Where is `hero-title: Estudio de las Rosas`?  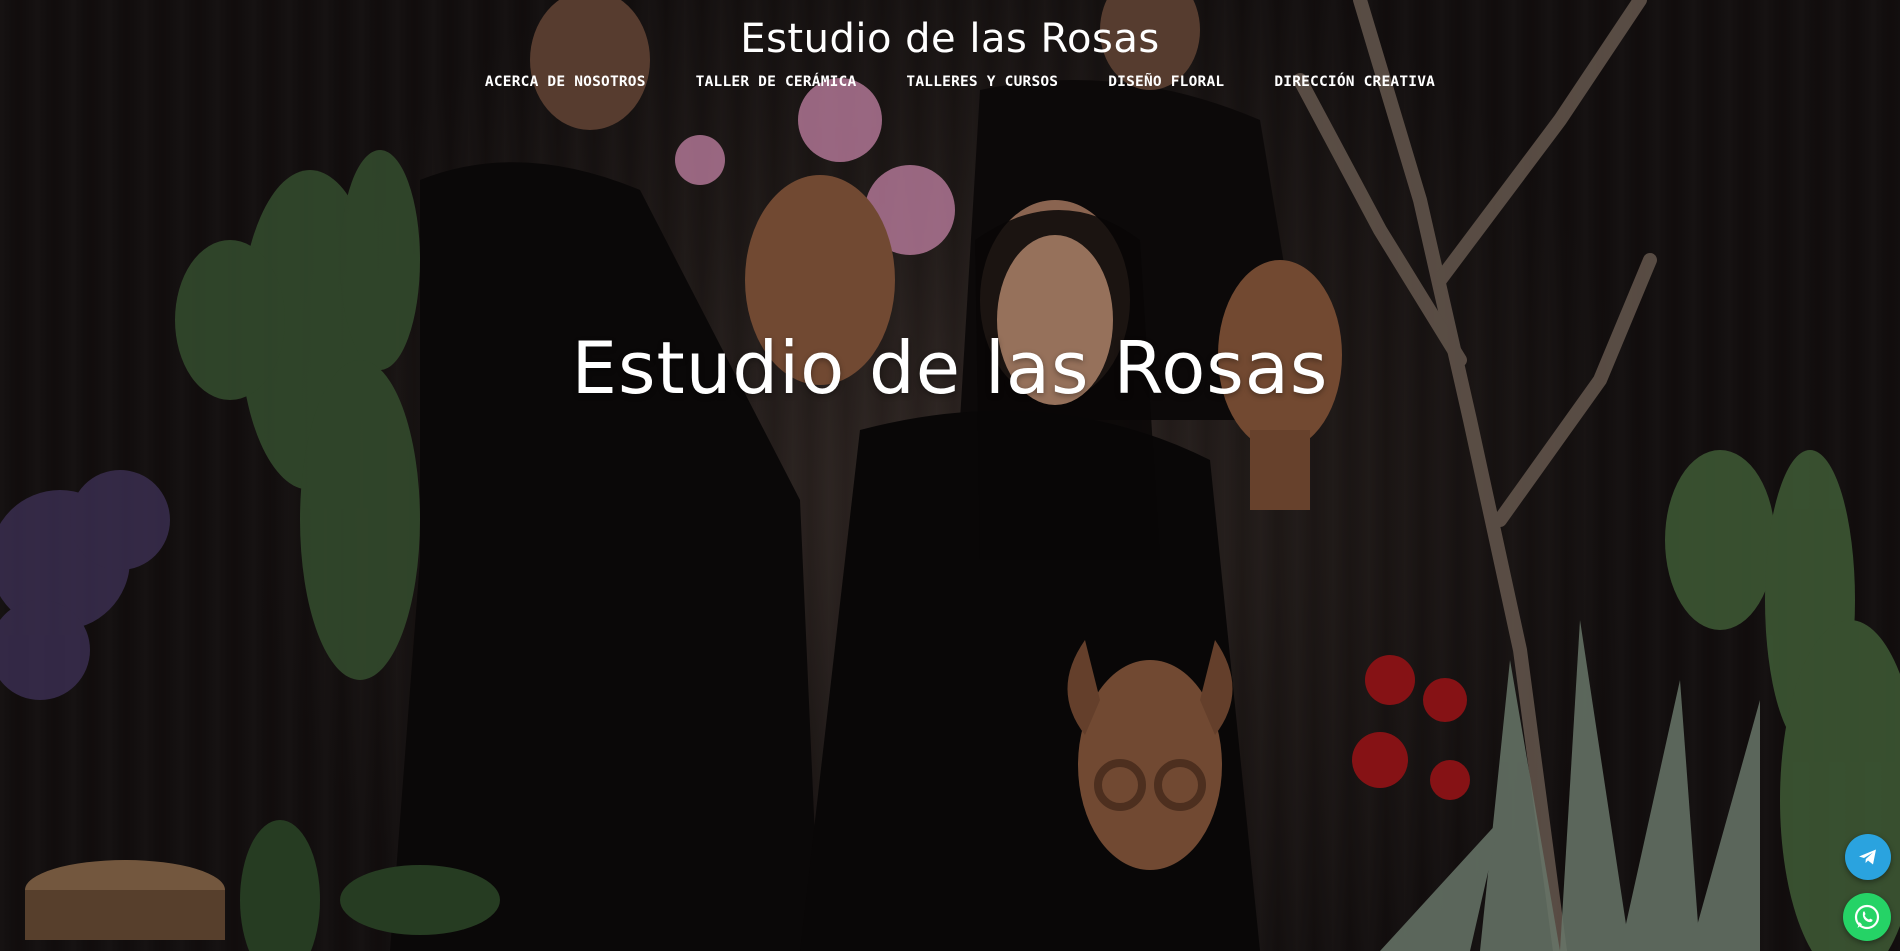
hero-title: Estudio de las Rosas is located at coordinates (950, 368).